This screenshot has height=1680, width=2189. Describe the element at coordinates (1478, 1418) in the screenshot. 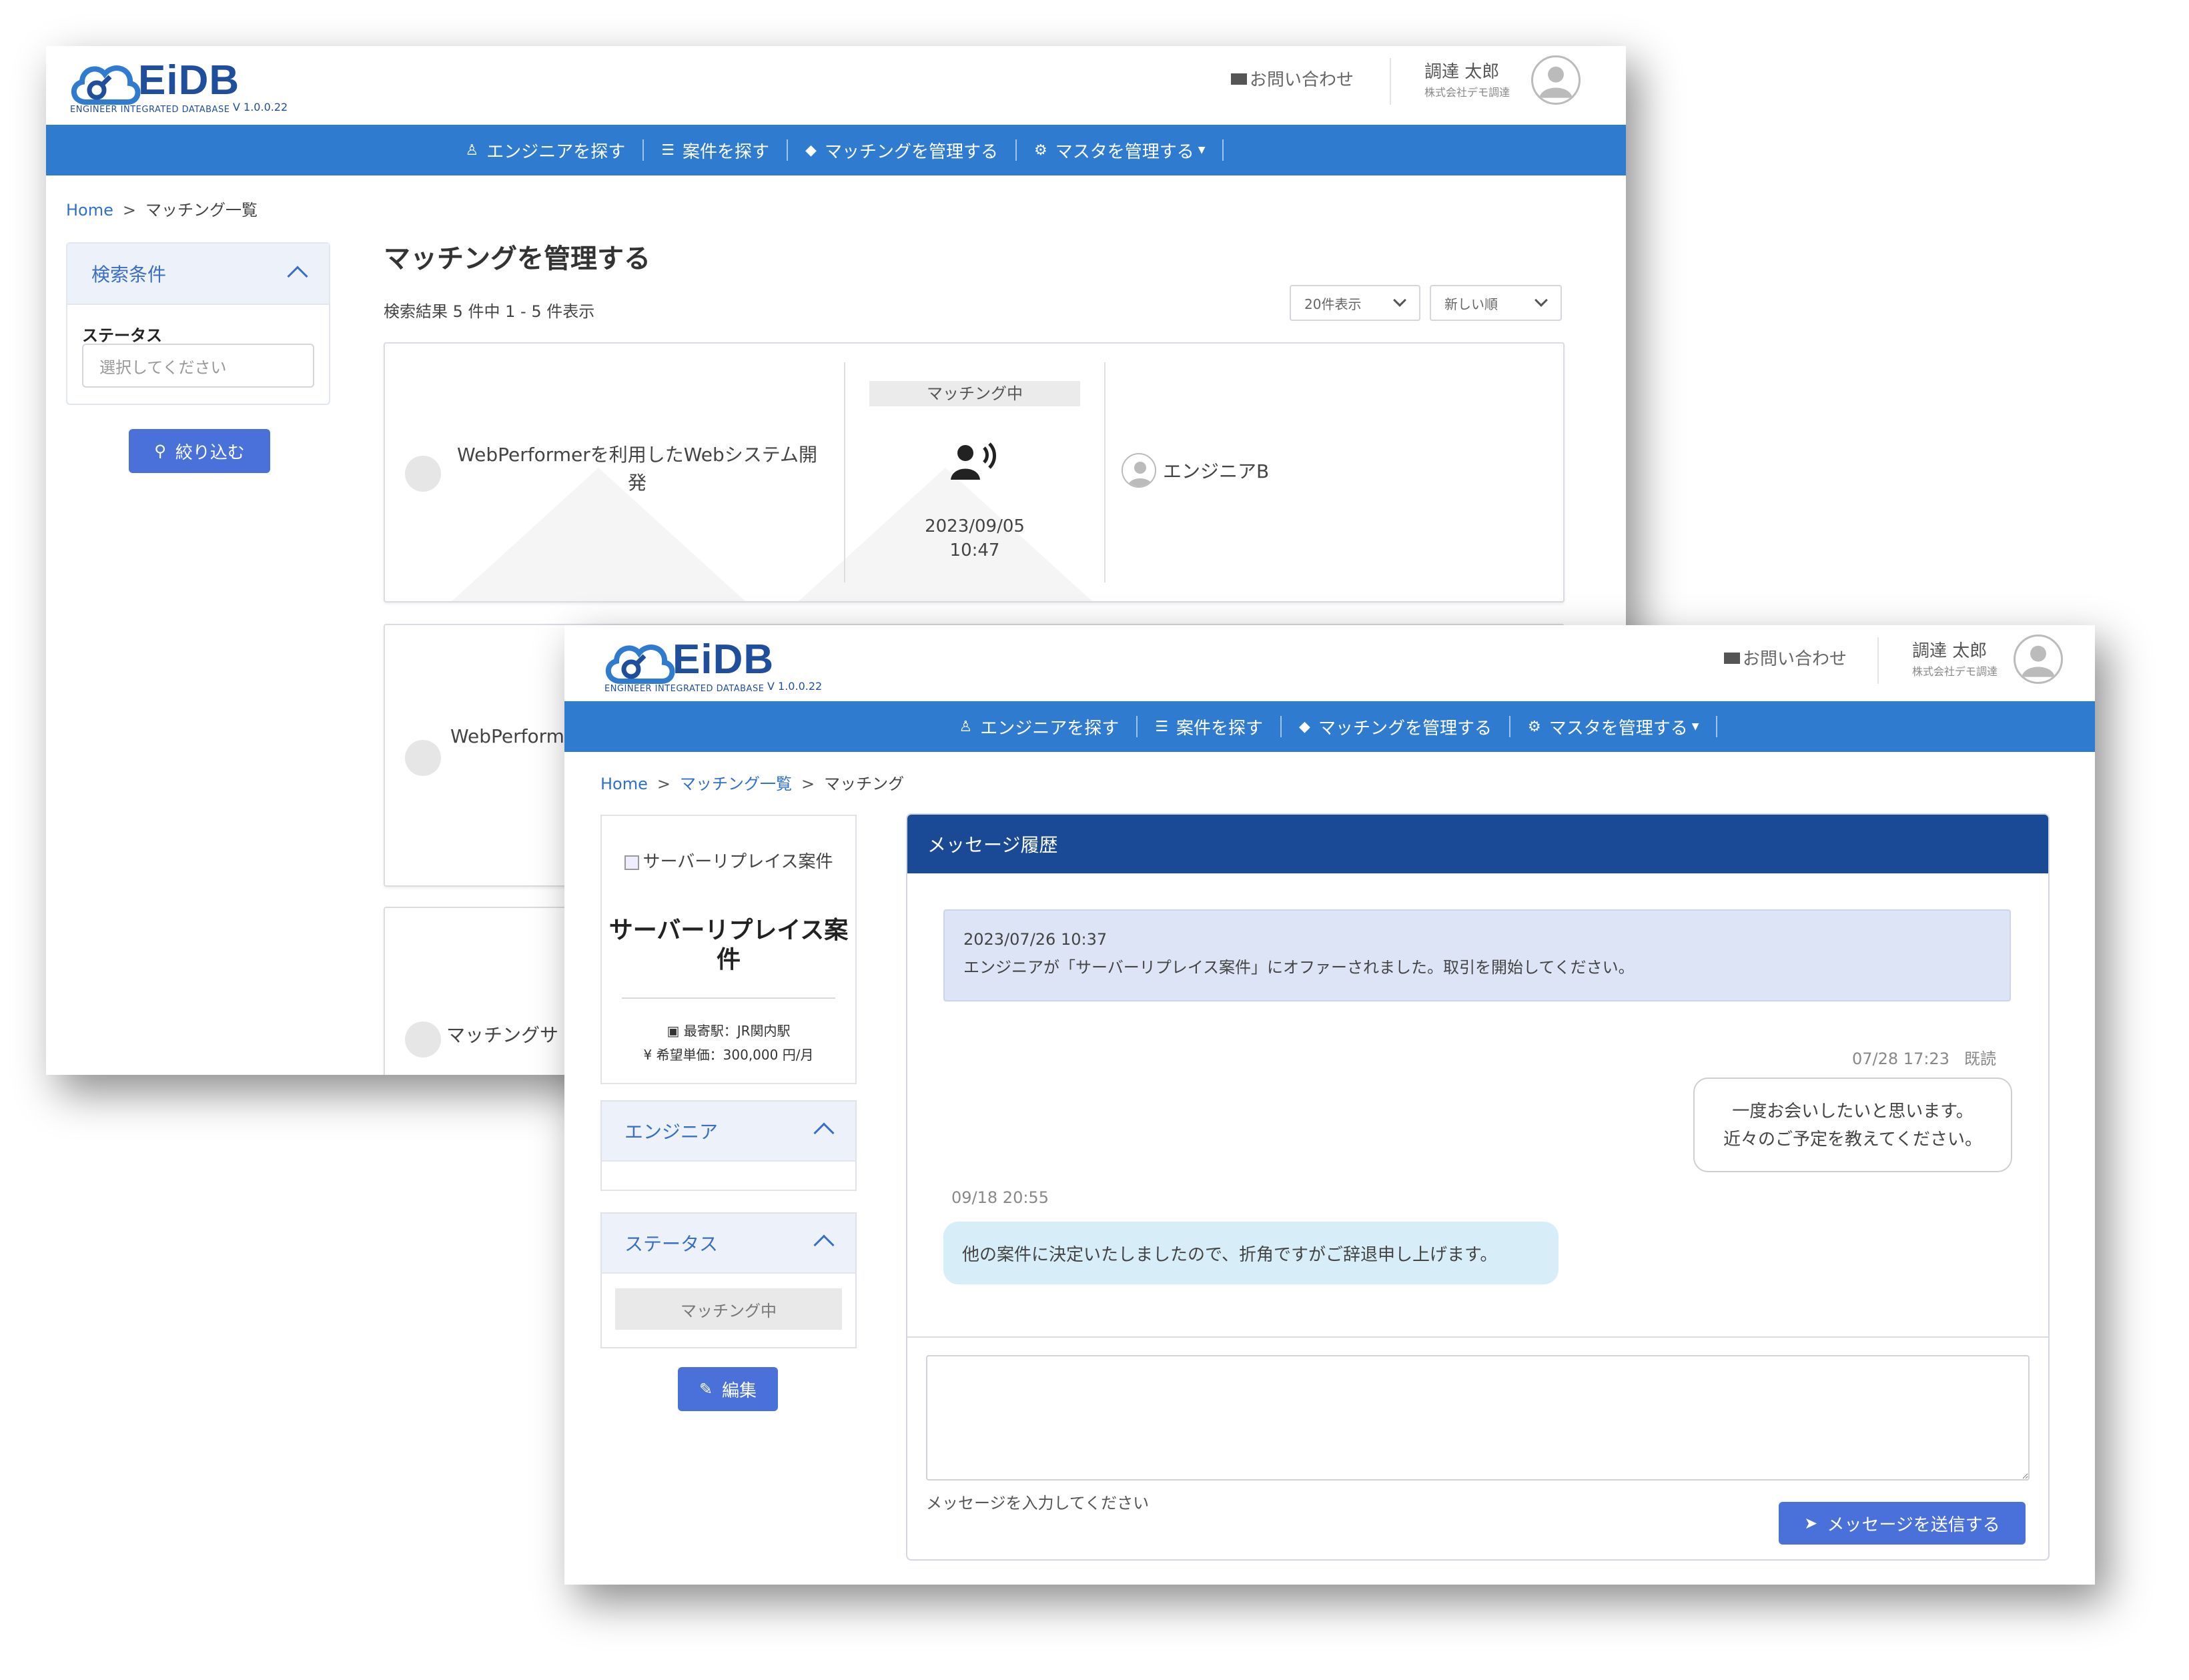

I see `message-input` at that location.